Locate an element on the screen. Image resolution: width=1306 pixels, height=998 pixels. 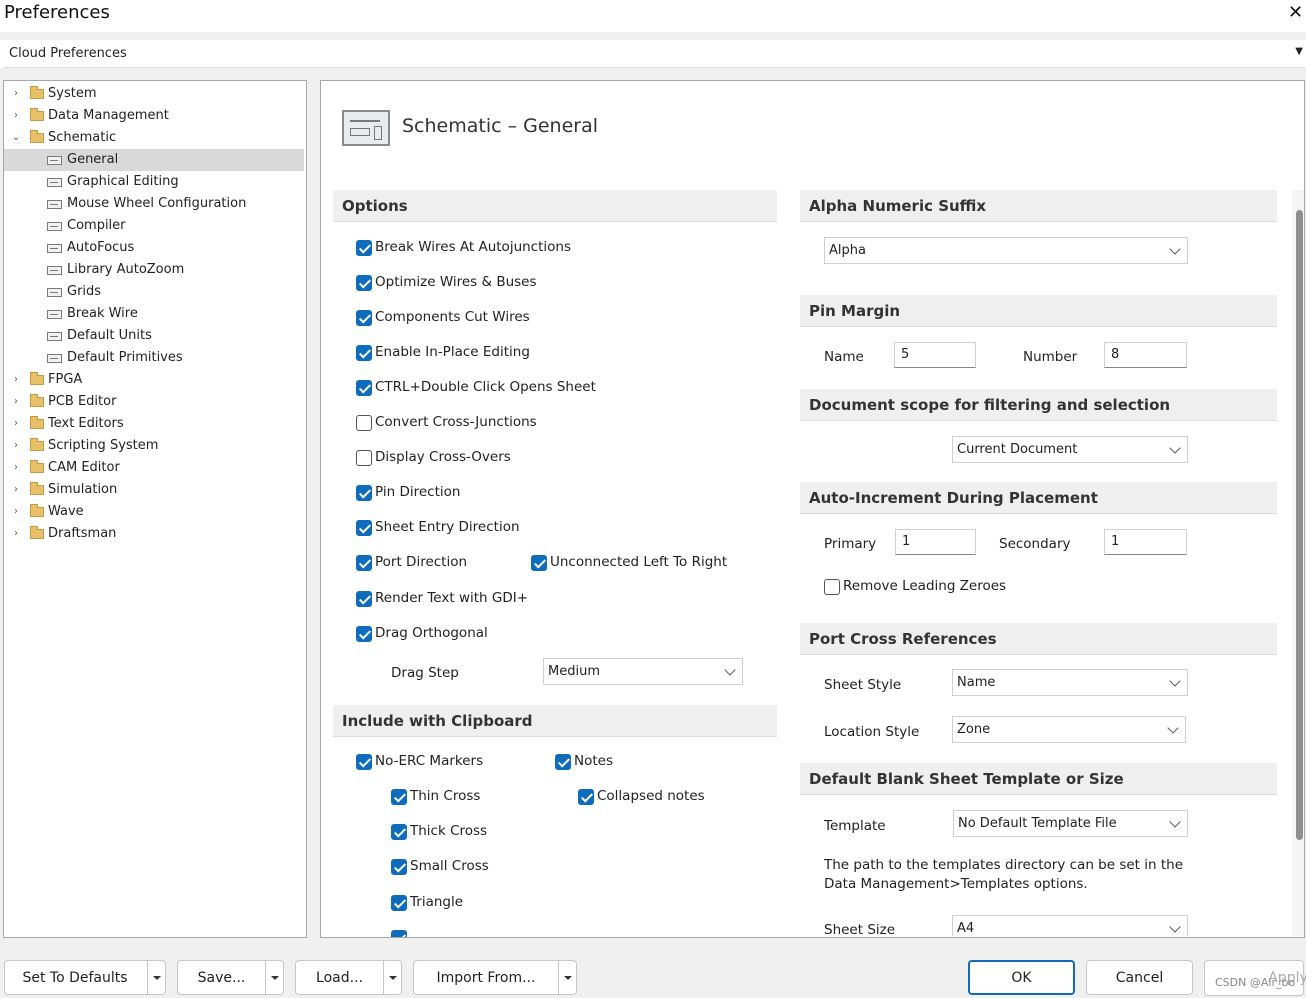
remove-leading-zeroes-checkbox: Remove Leading Zeroes is located at coordinates (924, 588).